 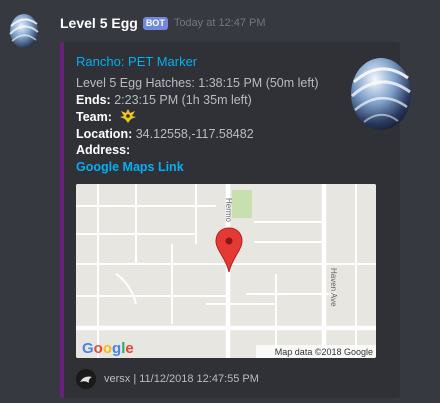 What do you see at coordinates (181, 379) in the screenshot?
I see `footer-text: versx | 11/12/2018 12:47:55 PM` at bounding box center [181, 379].